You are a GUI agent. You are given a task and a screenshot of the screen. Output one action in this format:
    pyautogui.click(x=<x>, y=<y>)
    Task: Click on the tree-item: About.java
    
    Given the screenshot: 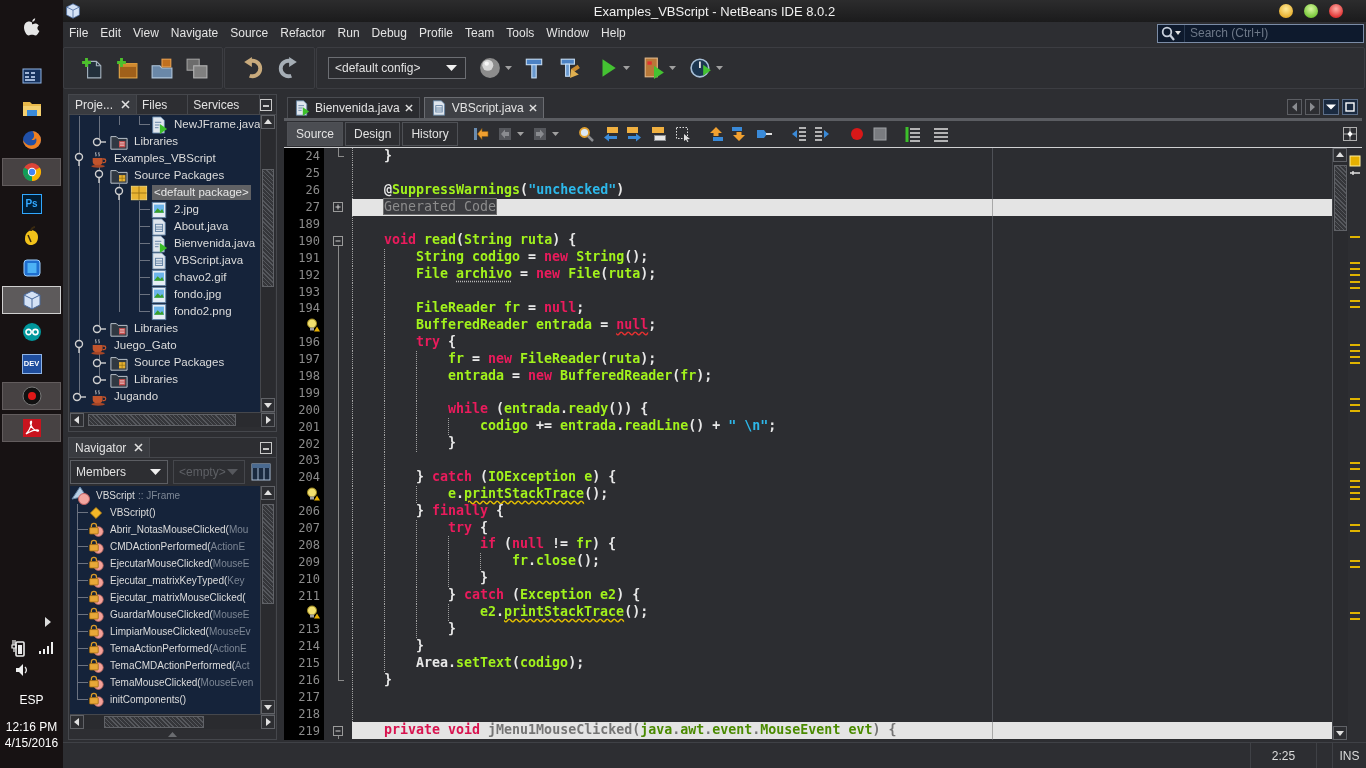 What is the action you would take?
    pyautogui.click(x=201, y=226)
    